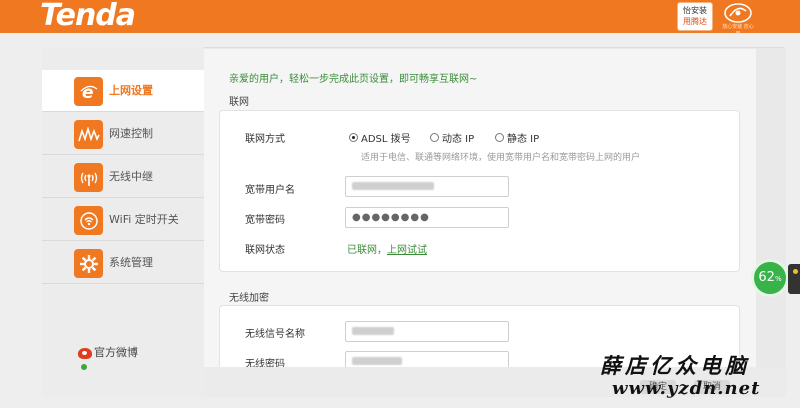 The height and width of the screenshot is (408, 800). What do you see at coordinates (407, 250) in the screenshot?
I see `try-internet-link: 上网试试` at bounding box center [407, 250].